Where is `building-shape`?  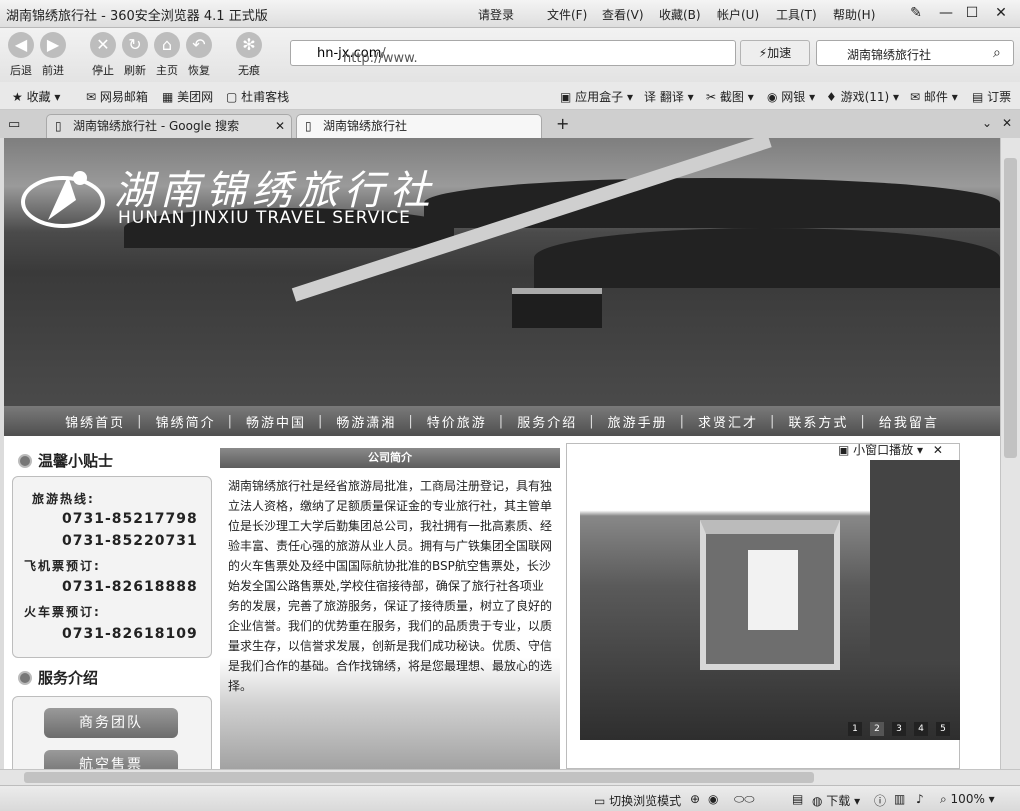
building-shape is located at coordinates (915, 560).